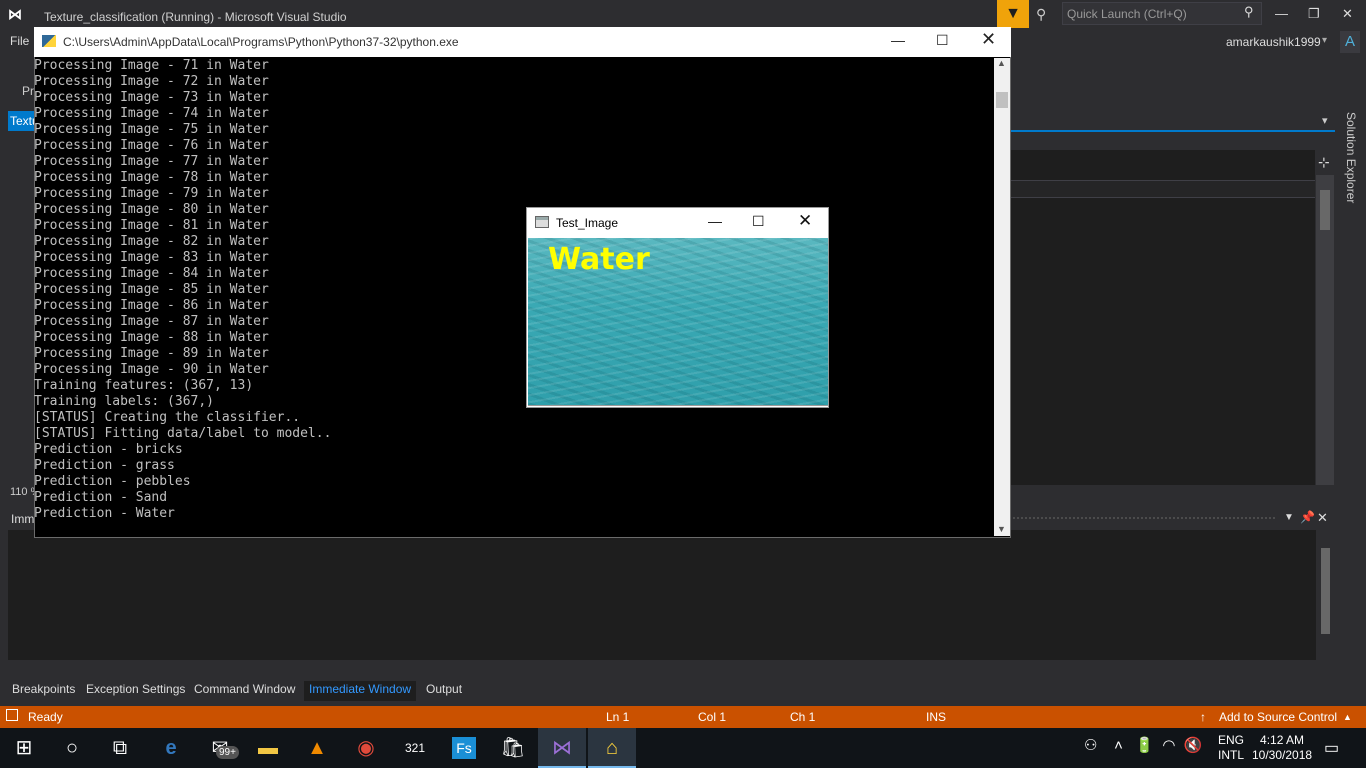 The image size is (1366, 768). What do you see at coordinates (1324, 40) in the screenshot?
I see `chevron-down-icon: ▾` at bounding box center [1324, 40].